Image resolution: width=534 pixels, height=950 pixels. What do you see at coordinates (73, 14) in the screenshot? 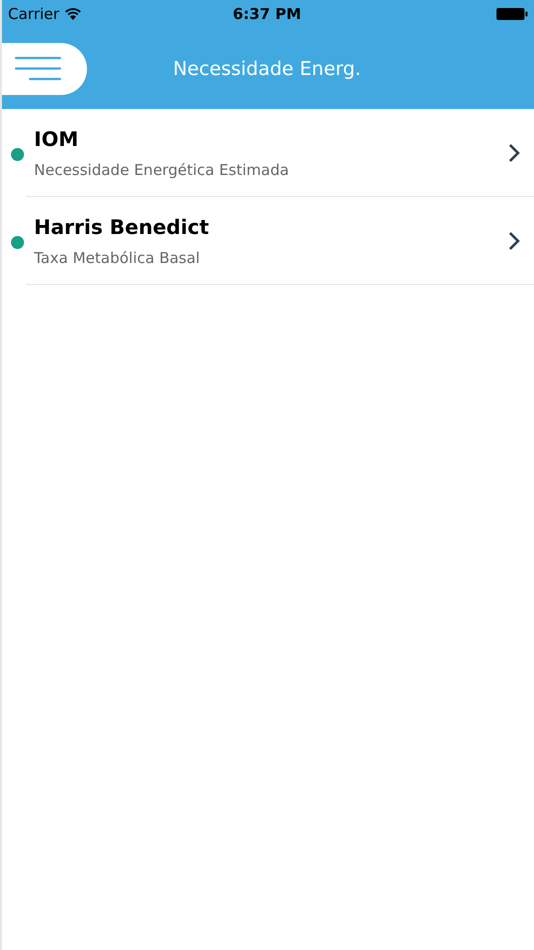
I see `wifi-icon` at bounding box center [73, 14].